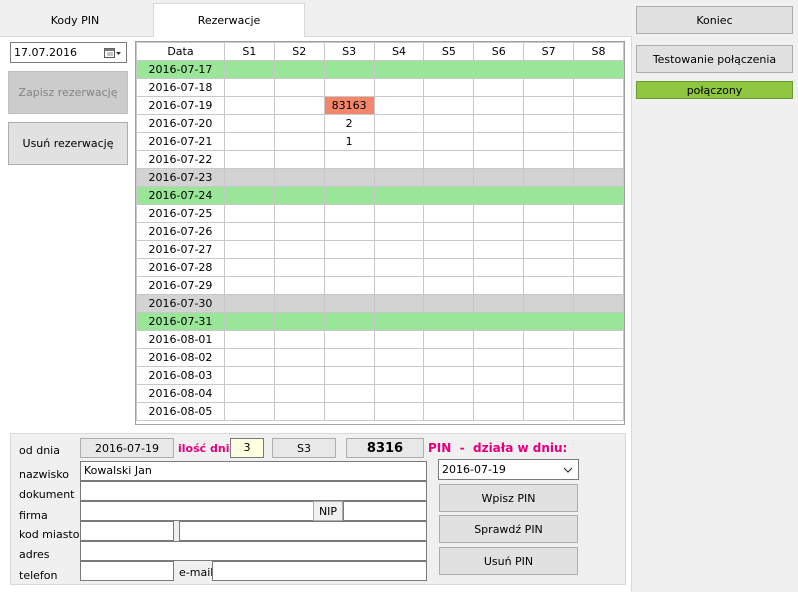  What do you see at coordinates (180, 105) in the screenshot?
I see `grid-date-cell: 2016-07-19` at bounding box center [180, 105].